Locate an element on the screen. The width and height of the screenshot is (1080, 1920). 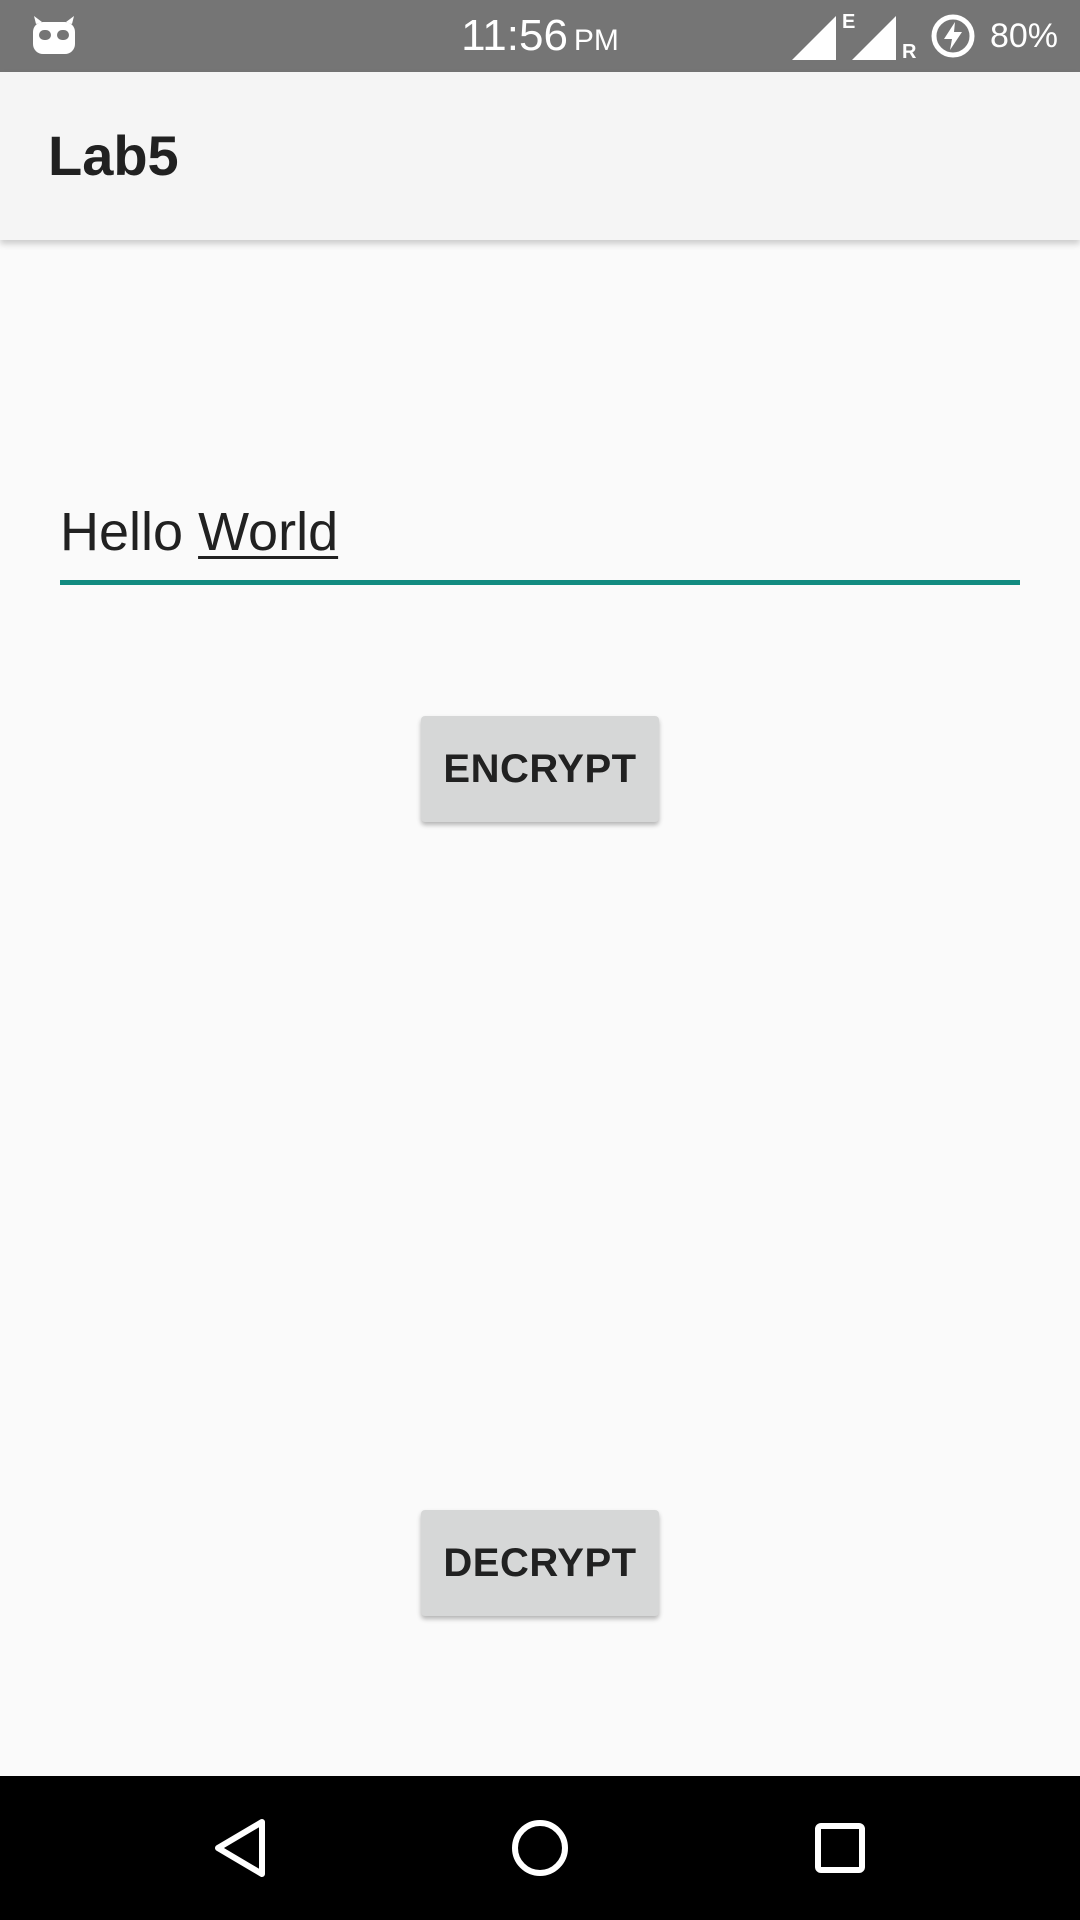
decrypt-button: DECRYPT is located at coordinates (540, 1563).